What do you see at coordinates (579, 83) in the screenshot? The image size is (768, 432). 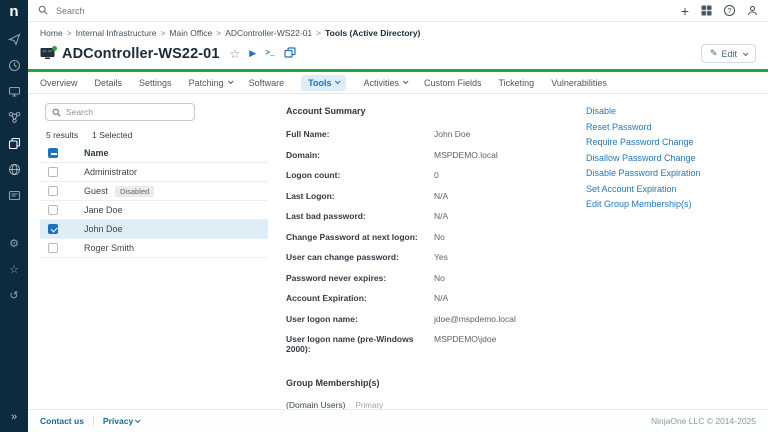 I see `tab-vulnerabilities: Vulnerabilities` at bounding box center [579, 83].